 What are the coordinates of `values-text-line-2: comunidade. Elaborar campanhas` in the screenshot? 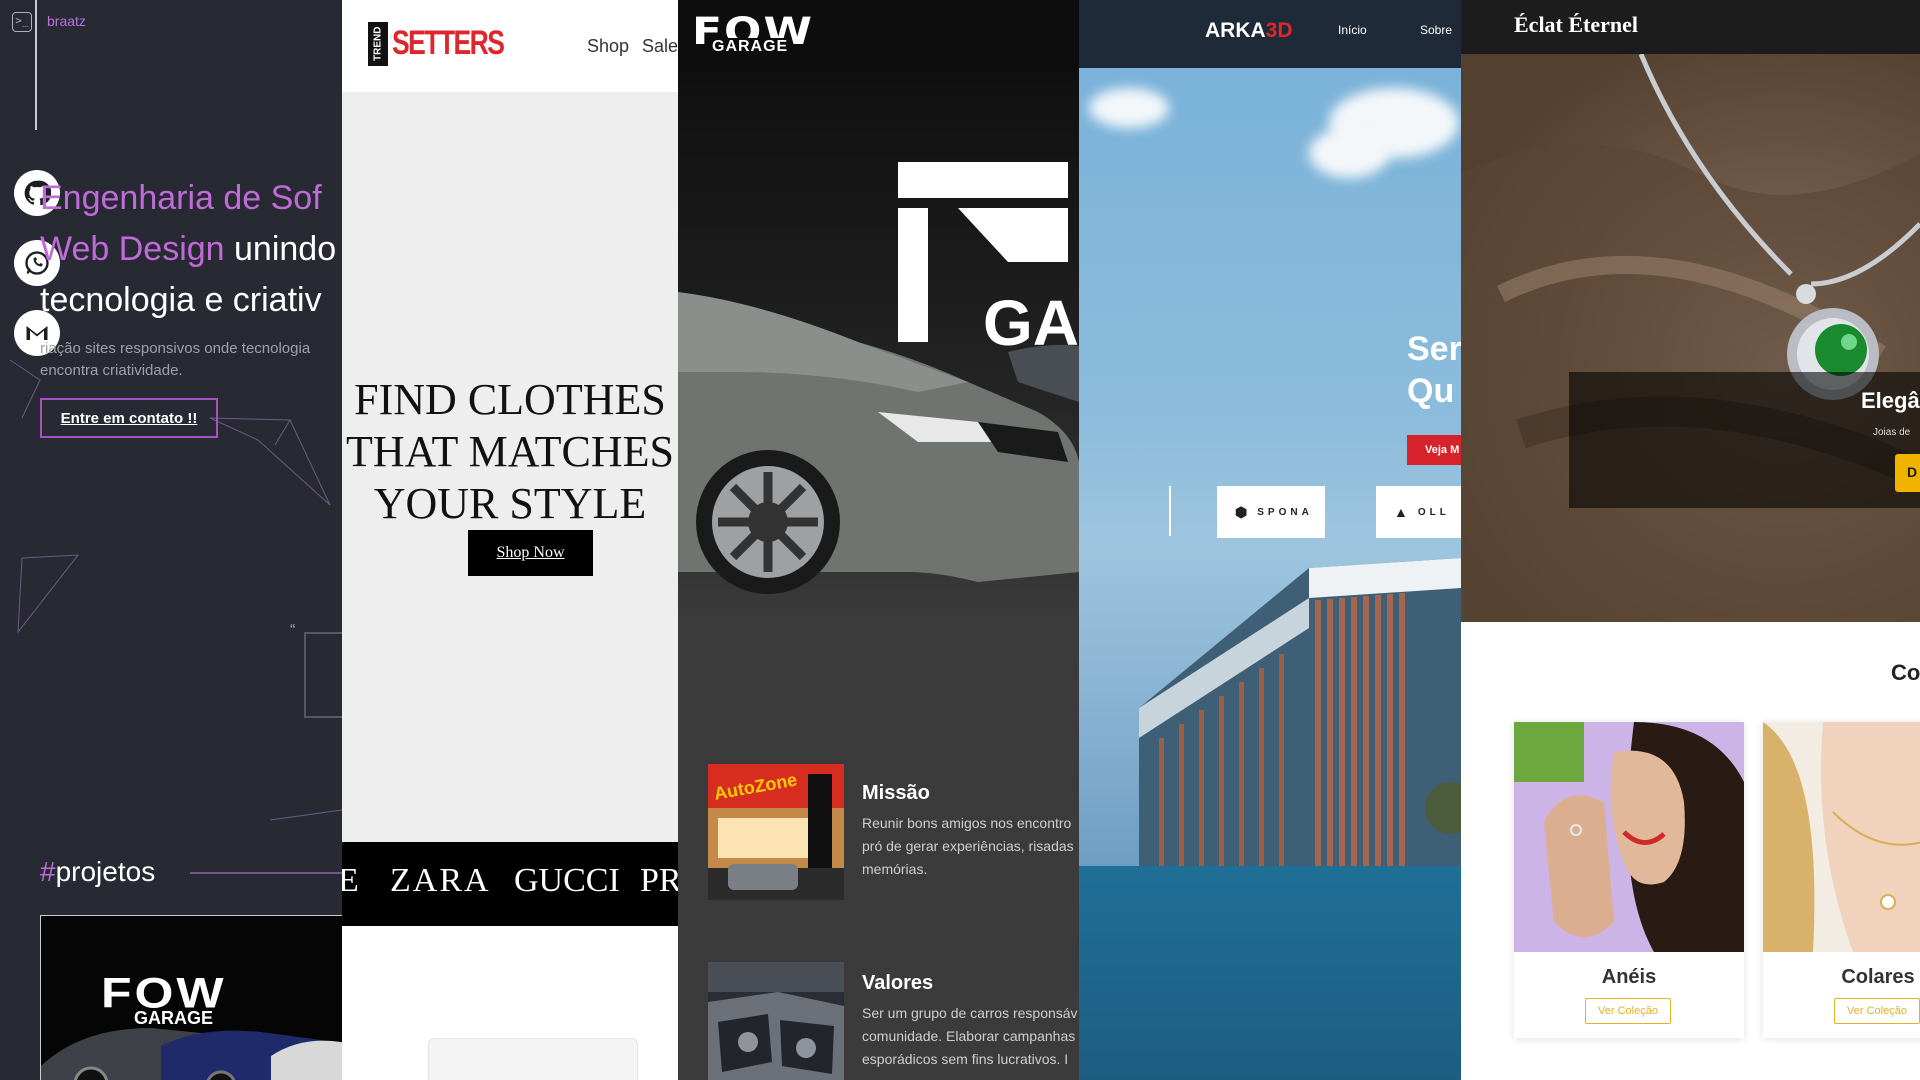 It's located at (969, 1036).